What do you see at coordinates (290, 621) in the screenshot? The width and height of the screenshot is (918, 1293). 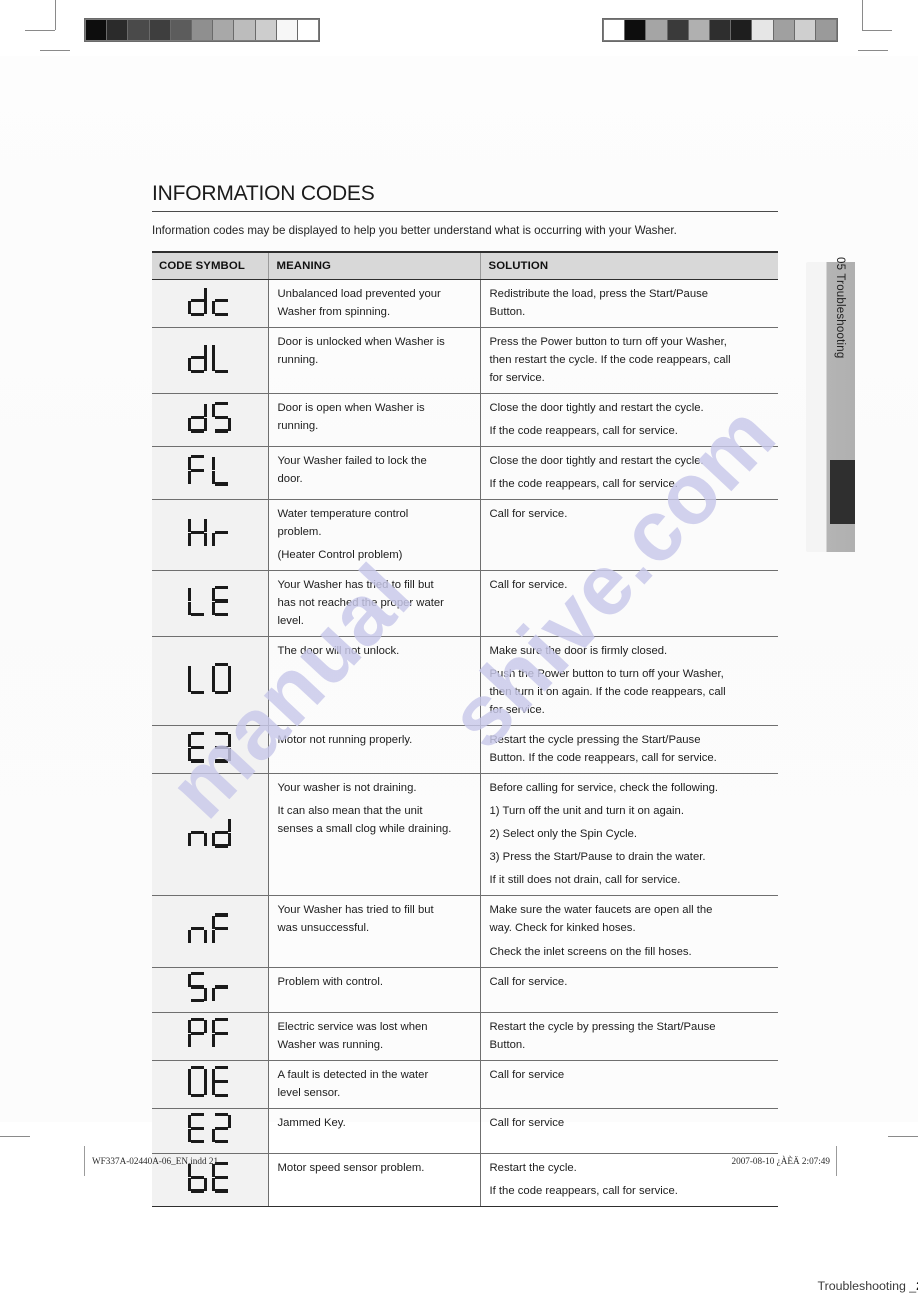 I see `text-line: level.` at bounding box center [290, 621].